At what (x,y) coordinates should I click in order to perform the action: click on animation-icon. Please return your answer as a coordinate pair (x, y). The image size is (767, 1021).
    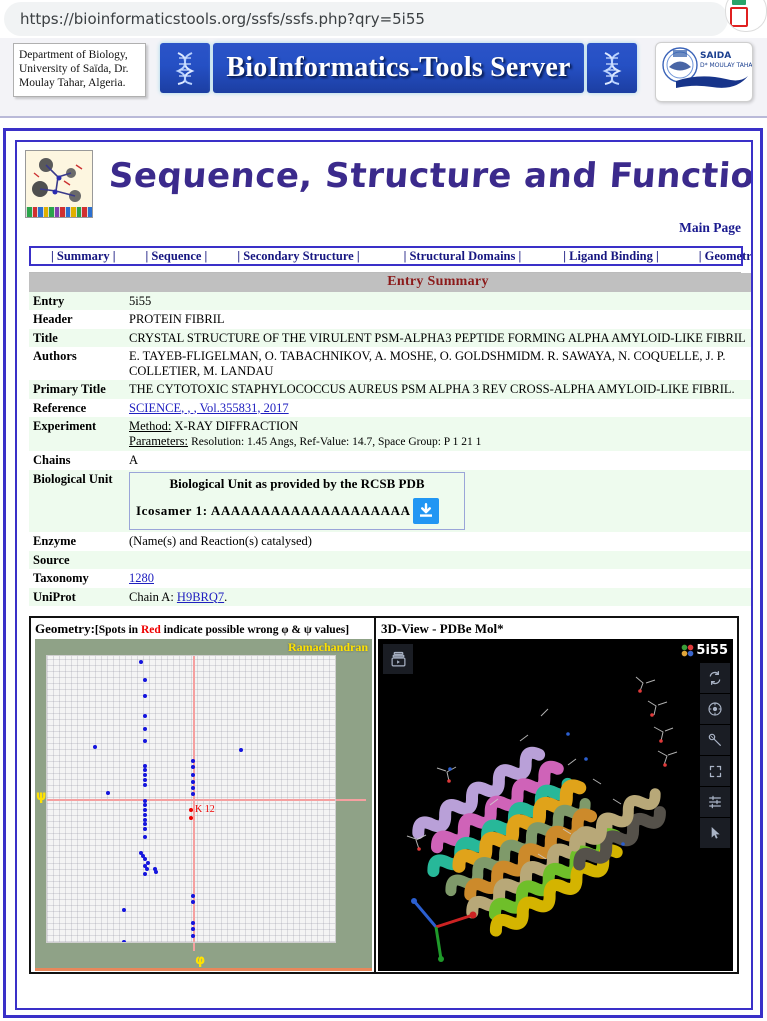
    Looking at the image, I should click on (398, 659).